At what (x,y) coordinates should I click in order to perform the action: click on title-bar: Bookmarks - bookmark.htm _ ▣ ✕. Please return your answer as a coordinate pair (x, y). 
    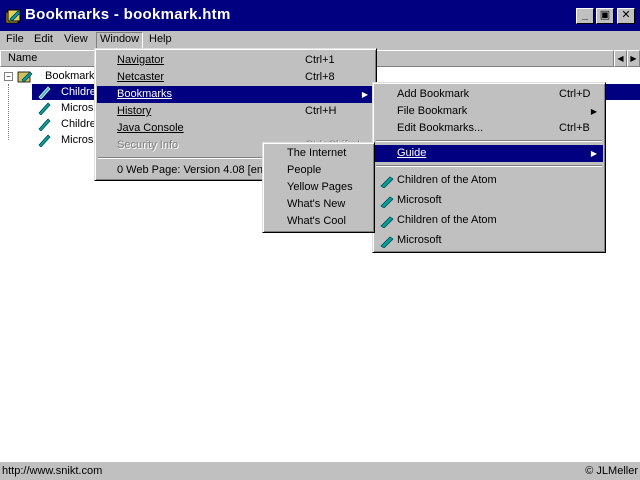
    Looking at the image, I should click on (320, 16).